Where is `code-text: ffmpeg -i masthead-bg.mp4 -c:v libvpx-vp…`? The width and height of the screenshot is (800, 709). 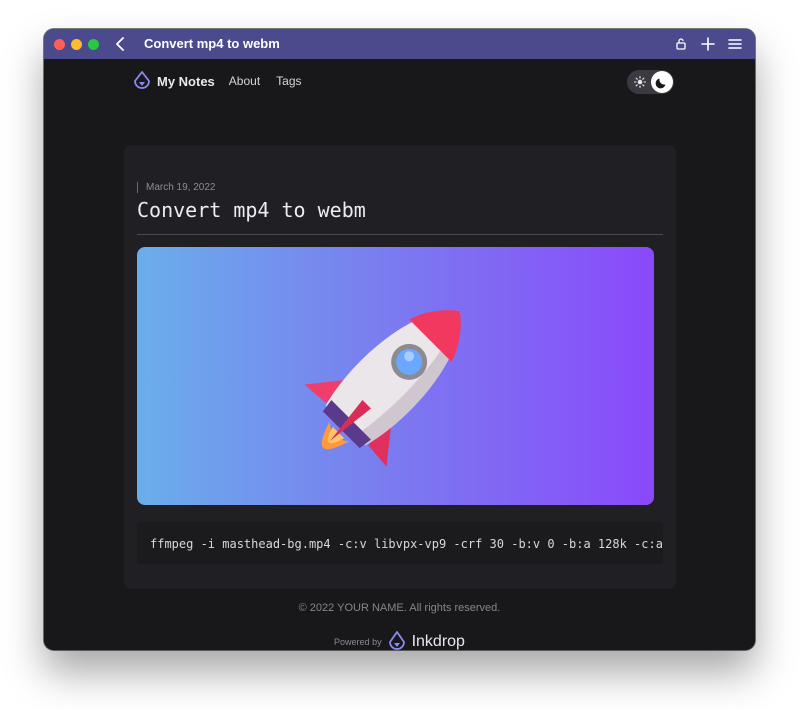
code-text: ffmpeg -i masthead-bg.mp4 -c:v libvpx-vp… is located at coordinates (406, 544).